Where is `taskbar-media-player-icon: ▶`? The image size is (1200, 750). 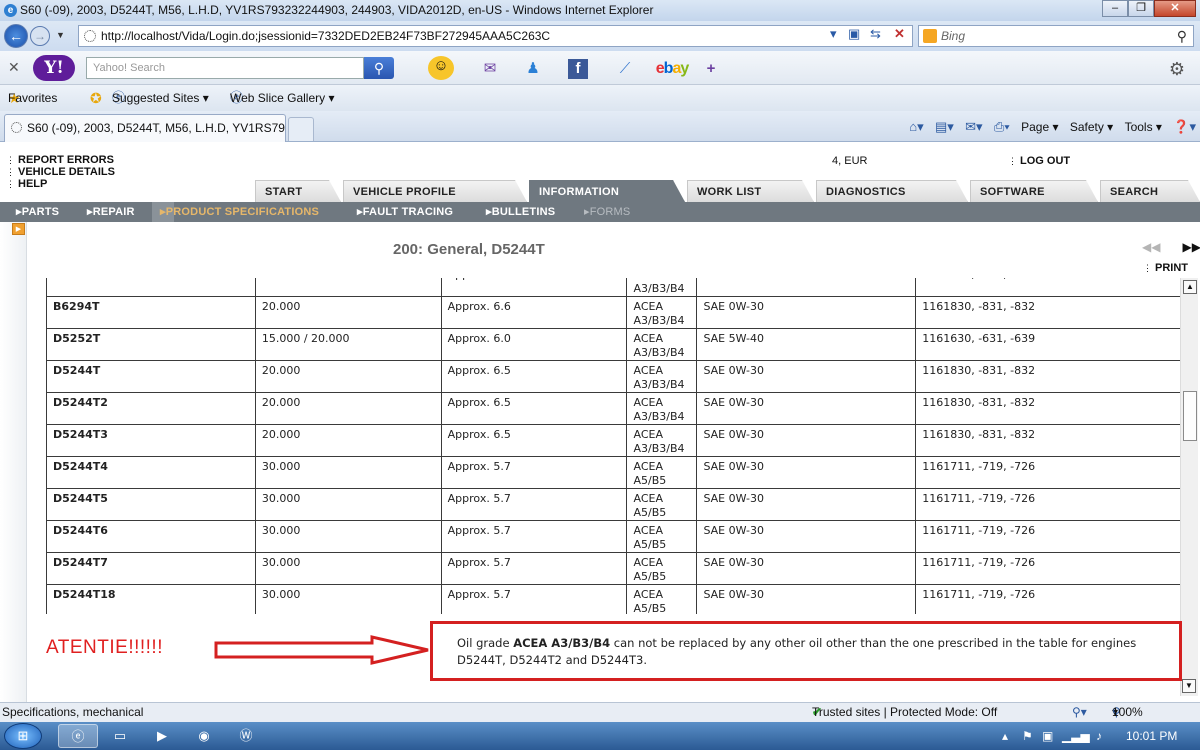
taskbar-media-player-icon: ▶ is located at coordinates (162, 736).